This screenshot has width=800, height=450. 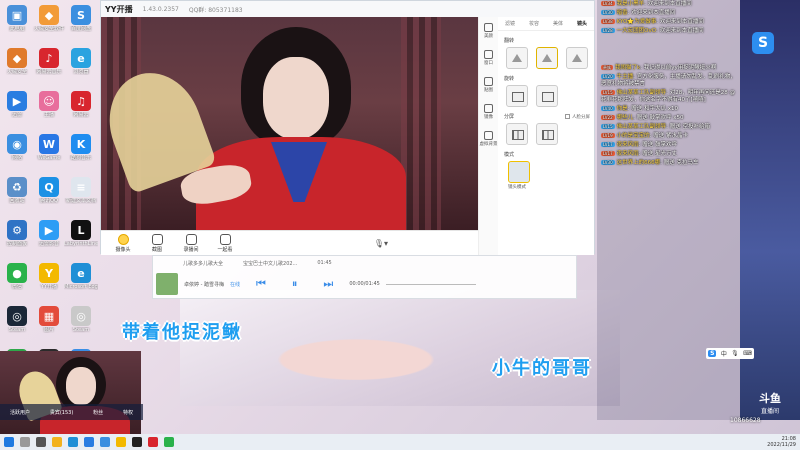 What do you see at coordinates (488, 135) in the screenshot?
I see `virtual-bg-icon` at bounding box center [488, 135].